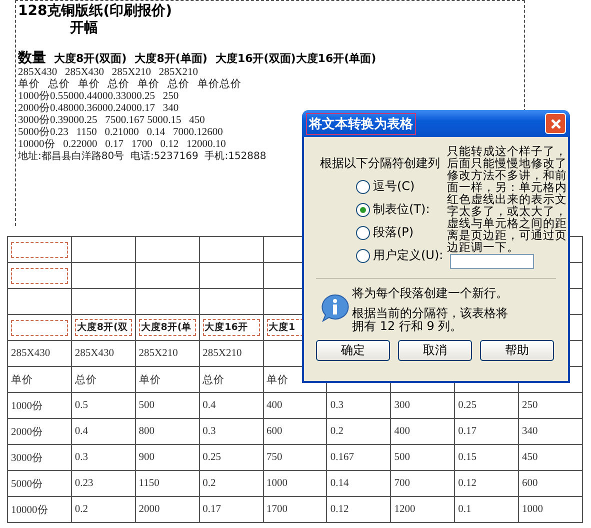 The image size is (591, 528). Describe the element at coordinates (84, 28) in the screenshot. I see `sheet-subtitle: 开幅` at that location.